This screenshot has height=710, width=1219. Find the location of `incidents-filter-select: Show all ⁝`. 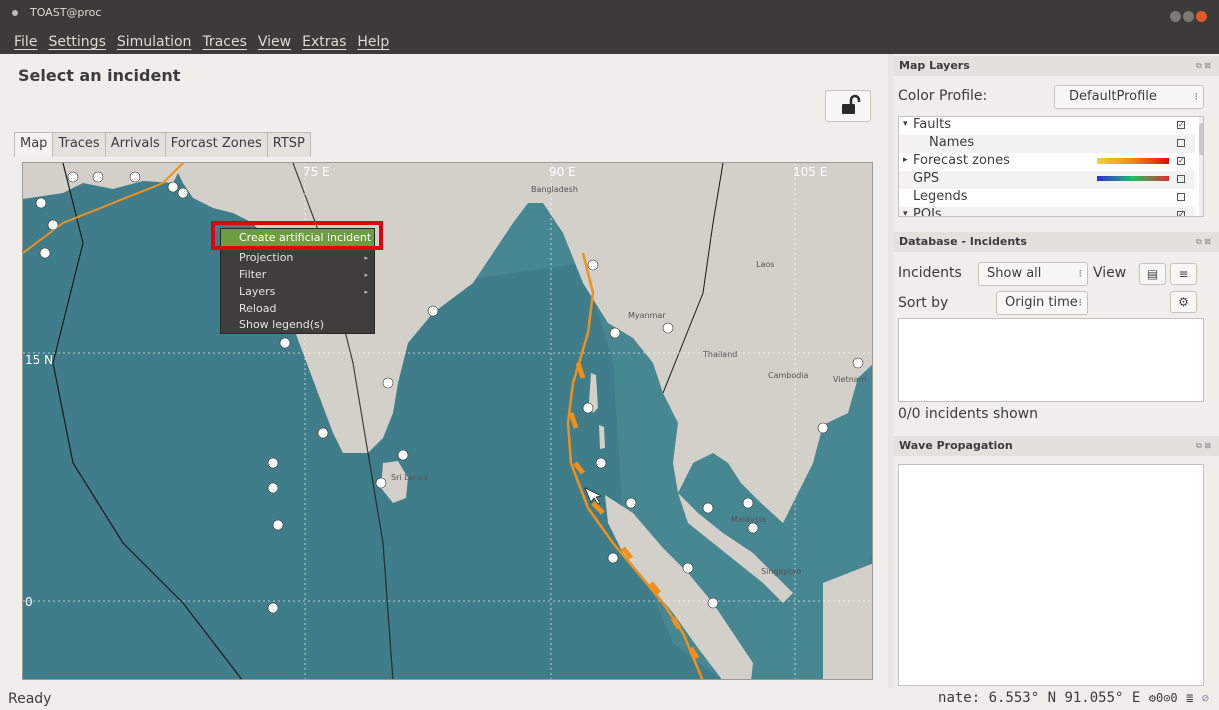

incidents-filter-select: Show all ⁝ is located at coordinates (1033, 274).